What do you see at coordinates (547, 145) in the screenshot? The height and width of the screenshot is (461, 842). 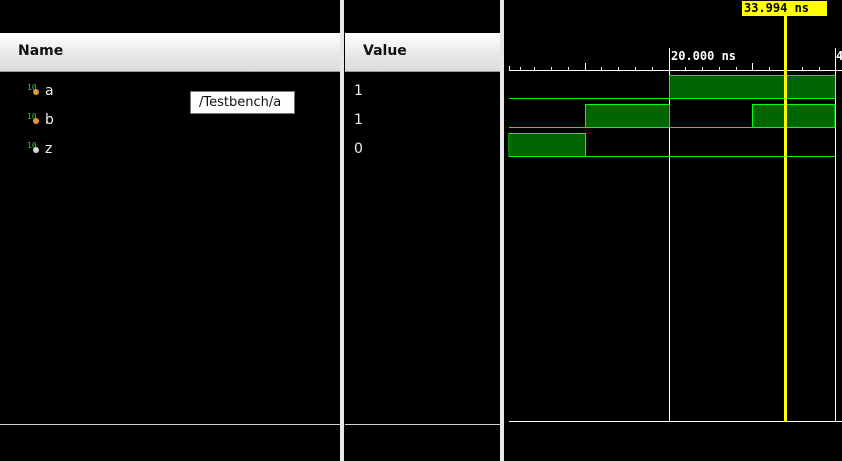 I see `waveform-high-z` at bounding box center [547, 145].